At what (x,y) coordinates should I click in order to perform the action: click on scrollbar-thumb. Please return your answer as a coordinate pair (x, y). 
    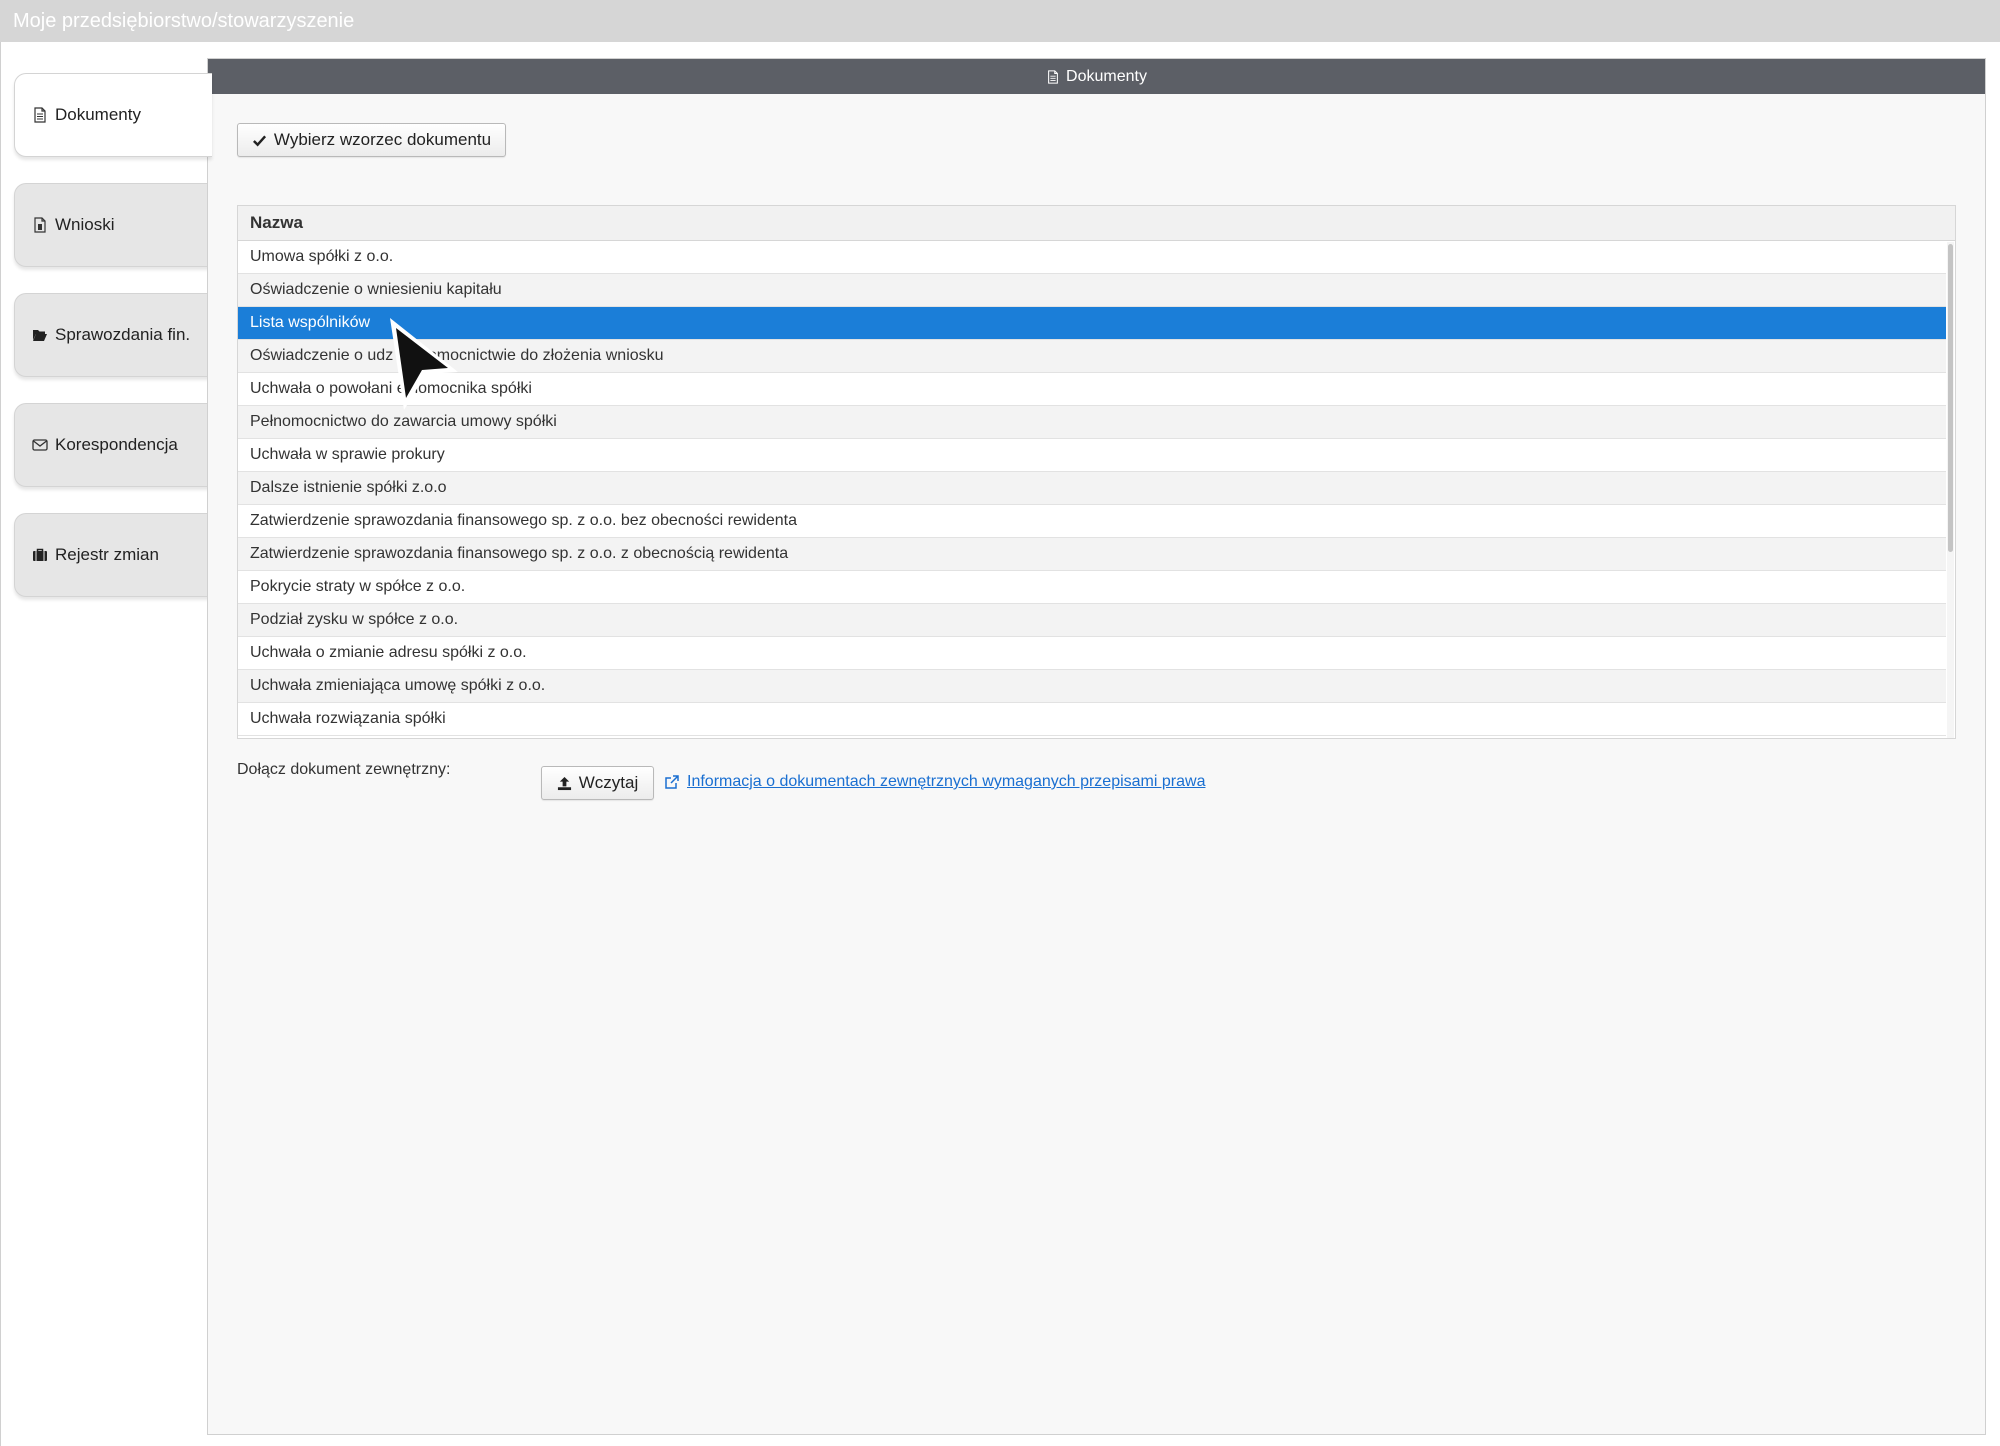
    Looking at the image, I should click on (1950, 398).